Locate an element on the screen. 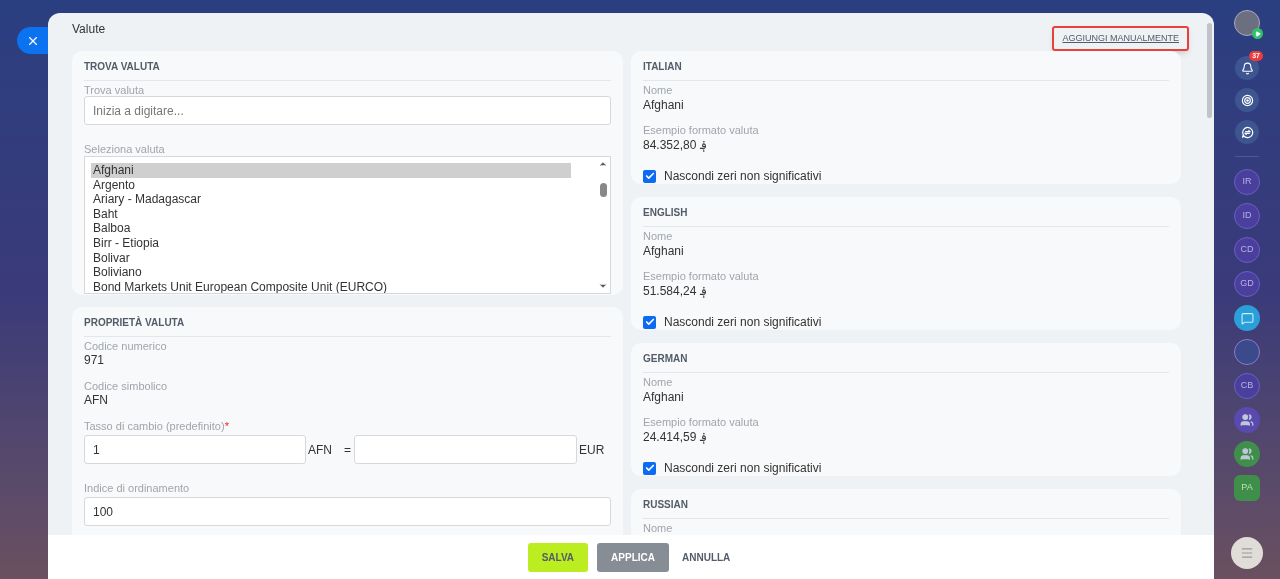 This screenshot has height=579, width=1280. rate-field: 1 is located at coordinates (195, 449).